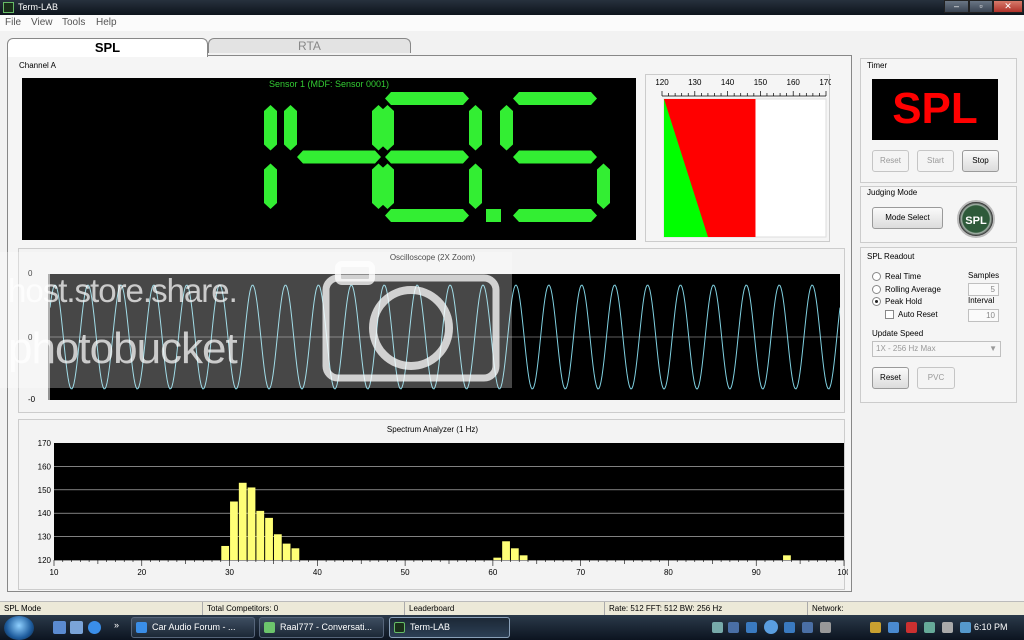 The image size is (1024, 640). What do you see at coordinates (378, 186) in the screenshot?
I see `digit-segment-e` at bounding box center [378, 186].